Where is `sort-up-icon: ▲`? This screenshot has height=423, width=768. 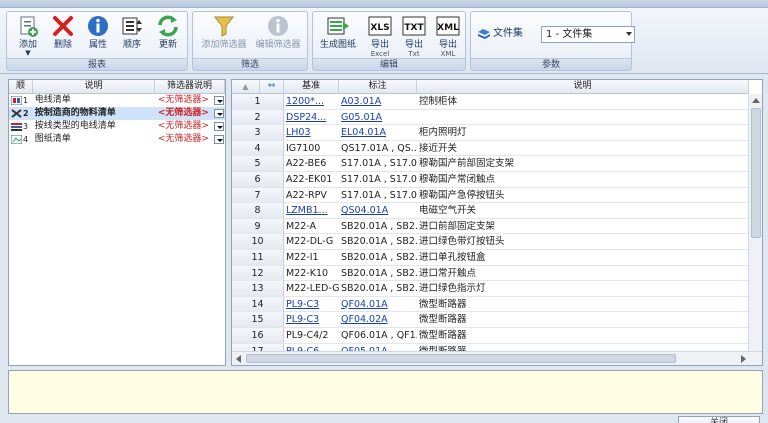 sort-up-icon: ▲ is located at coordinates (246, 87).